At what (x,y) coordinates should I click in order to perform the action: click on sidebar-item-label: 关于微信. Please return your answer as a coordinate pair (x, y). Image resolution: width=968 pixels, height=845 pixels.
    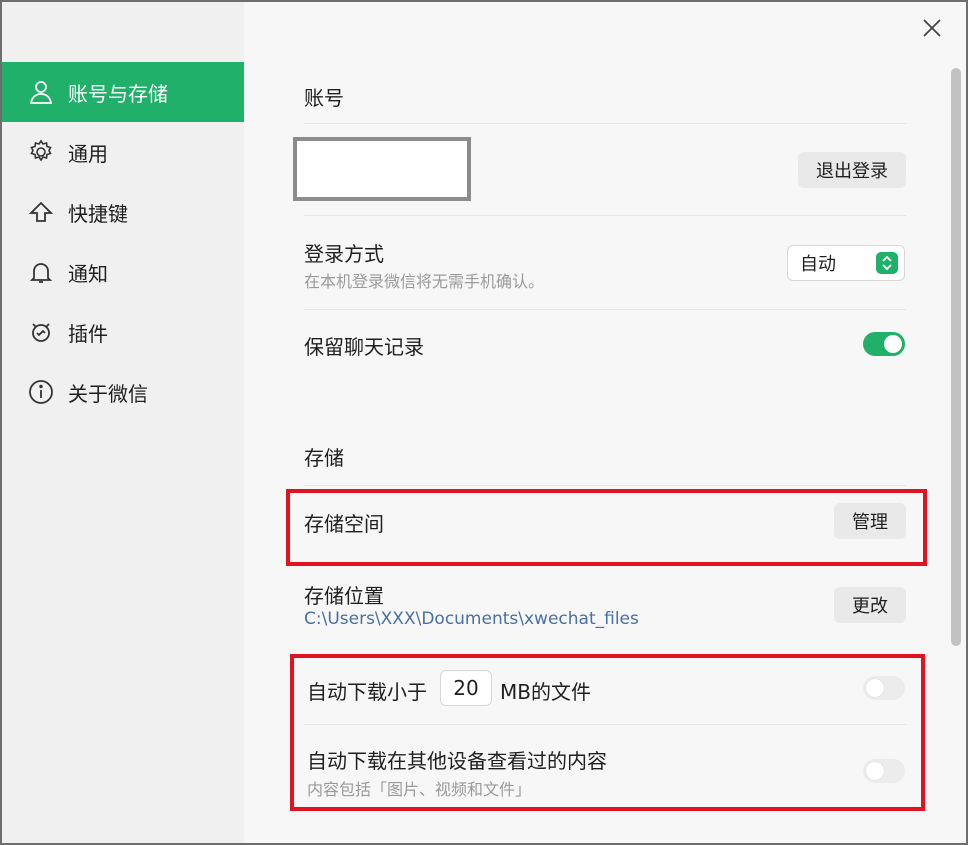
    Looking at the image, I should click on (108, 393).